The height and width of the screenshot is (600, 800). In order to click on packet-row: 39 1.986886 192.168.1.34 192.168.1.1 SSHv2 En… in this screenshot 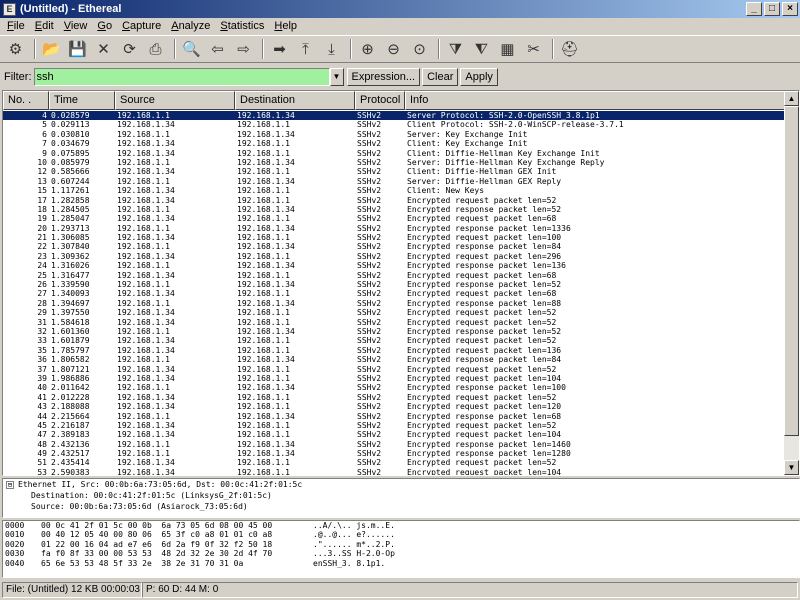, I will do `click(395, 378)`.